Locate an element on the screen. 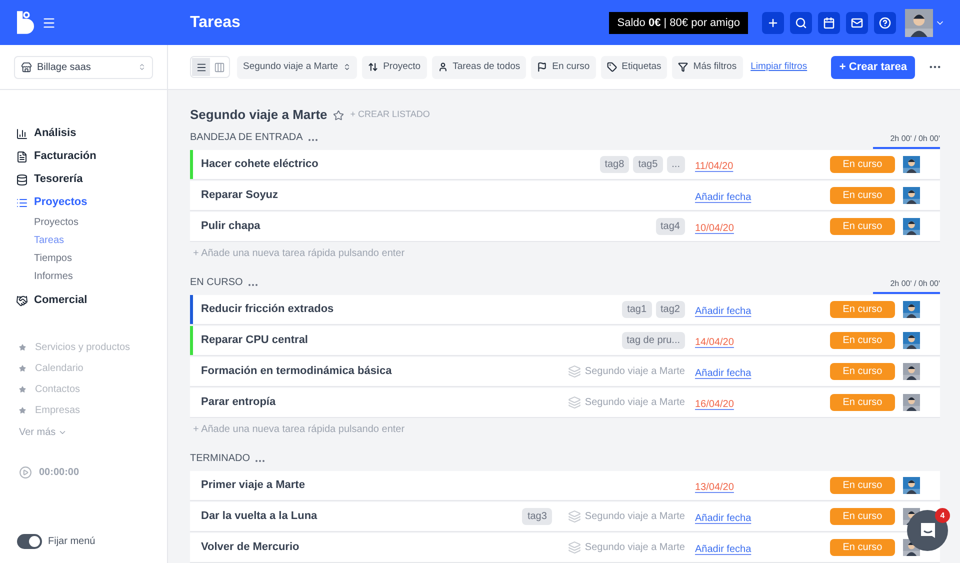 This screenshot has height=563, width=960. nav-item: Facturación is located at coordinates (91, 156).